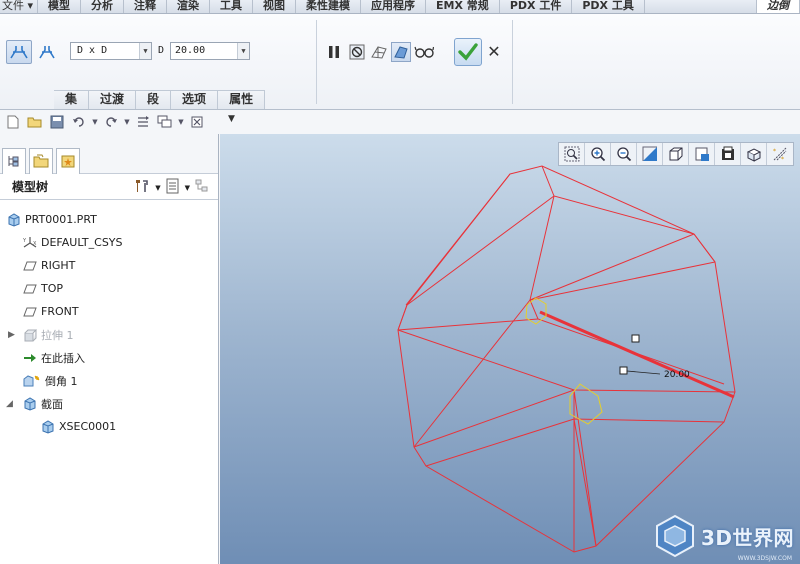 This screenshot has height=564, width=800. I want to click on model-tree-icon, so click(13, 161).